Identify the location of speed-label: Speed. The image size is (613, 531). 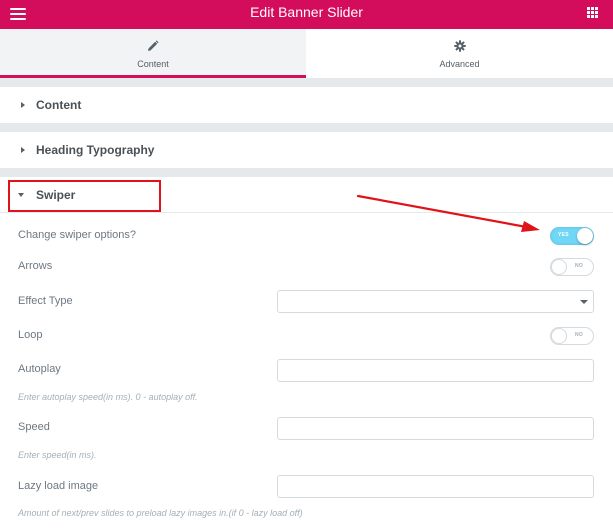
(34, 427).